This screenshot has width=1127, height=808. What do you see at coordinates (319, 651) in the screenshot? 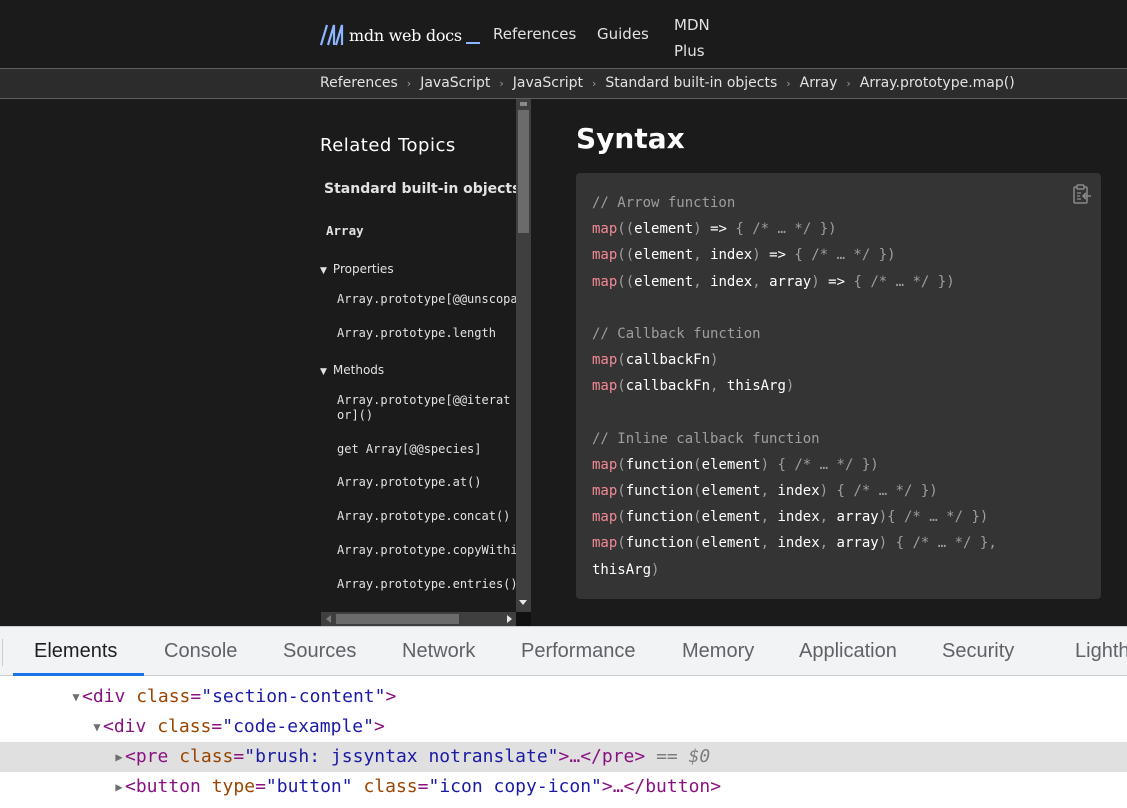
I see `tab-sources: Sources` at bounding box center [319, 651].